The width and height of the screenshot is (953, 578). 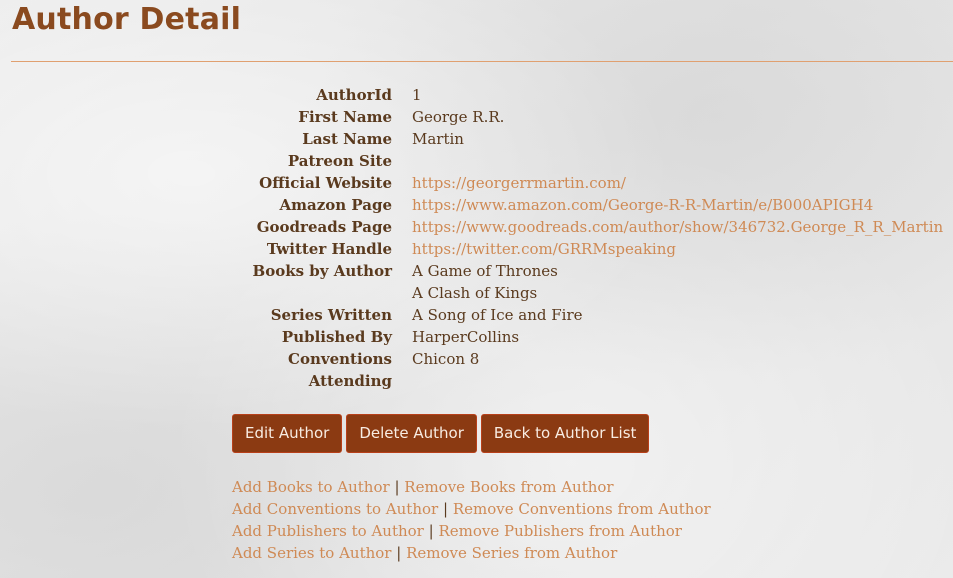 What do you see at coordinates (582, 509) in the screenshot?
I see `remove-link: Remove Conventions from Author` at bounding box center [582, 509].